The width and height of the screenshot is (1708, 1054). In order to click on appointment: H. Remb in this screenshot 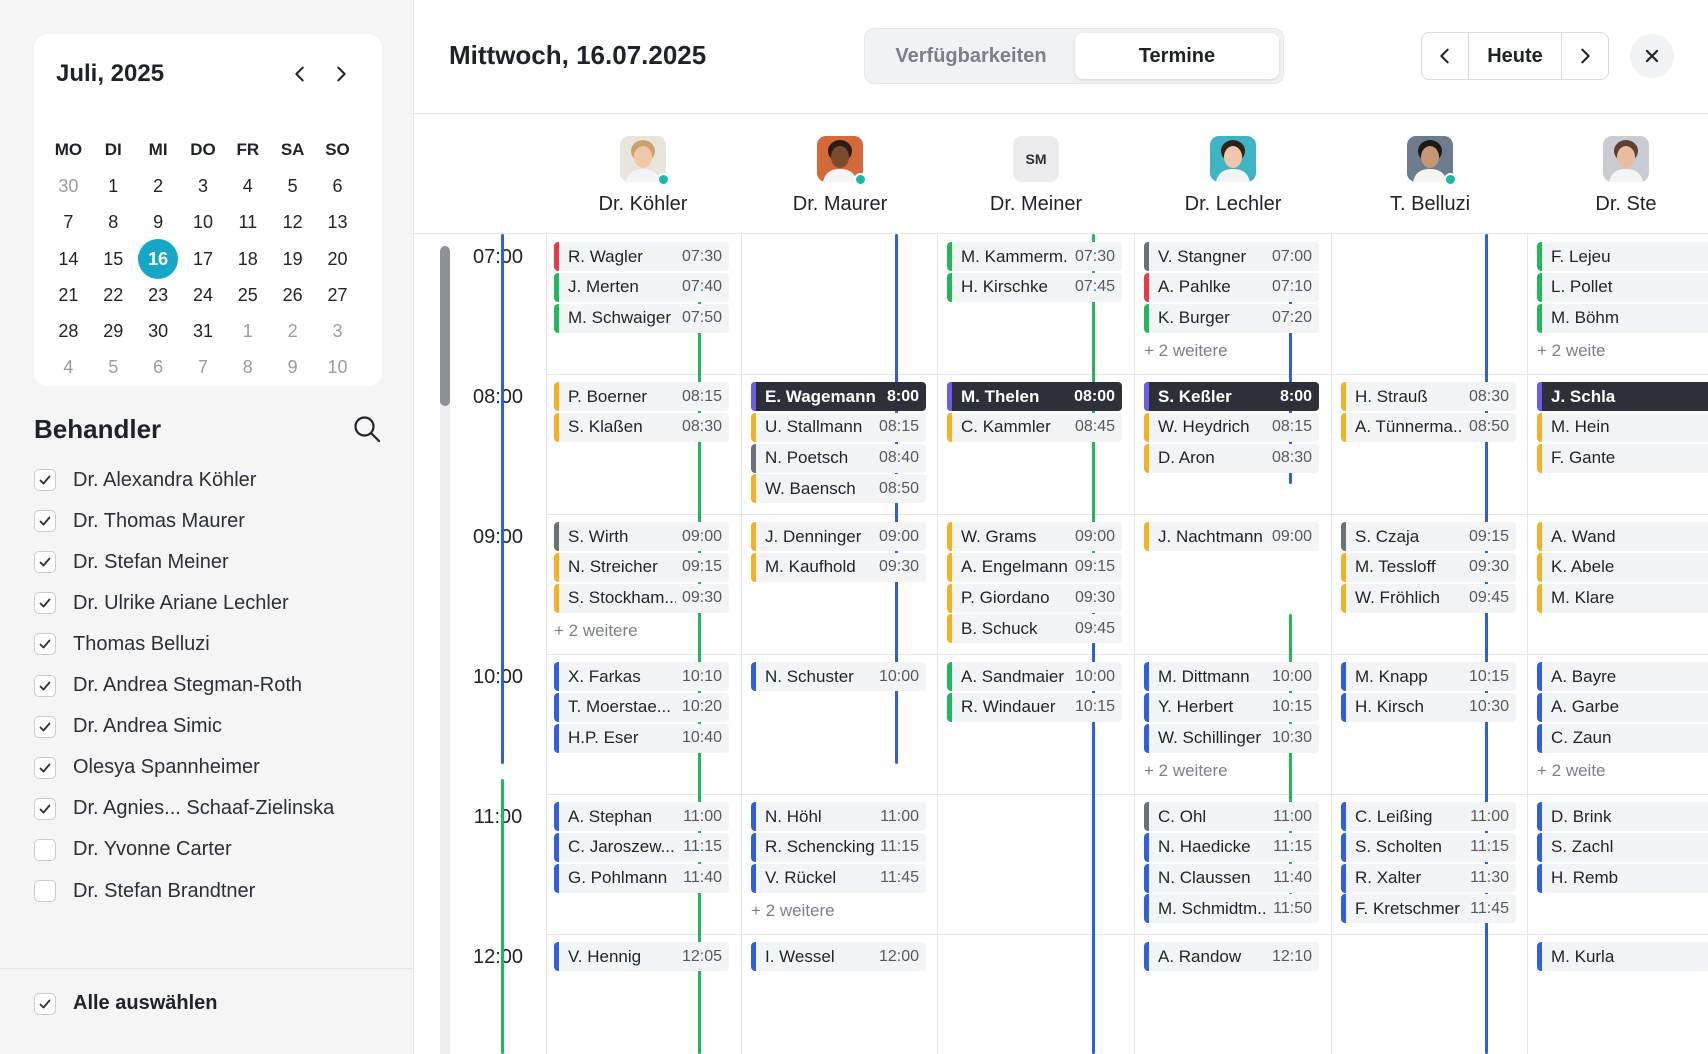, I will do `click(1622, 878)`.